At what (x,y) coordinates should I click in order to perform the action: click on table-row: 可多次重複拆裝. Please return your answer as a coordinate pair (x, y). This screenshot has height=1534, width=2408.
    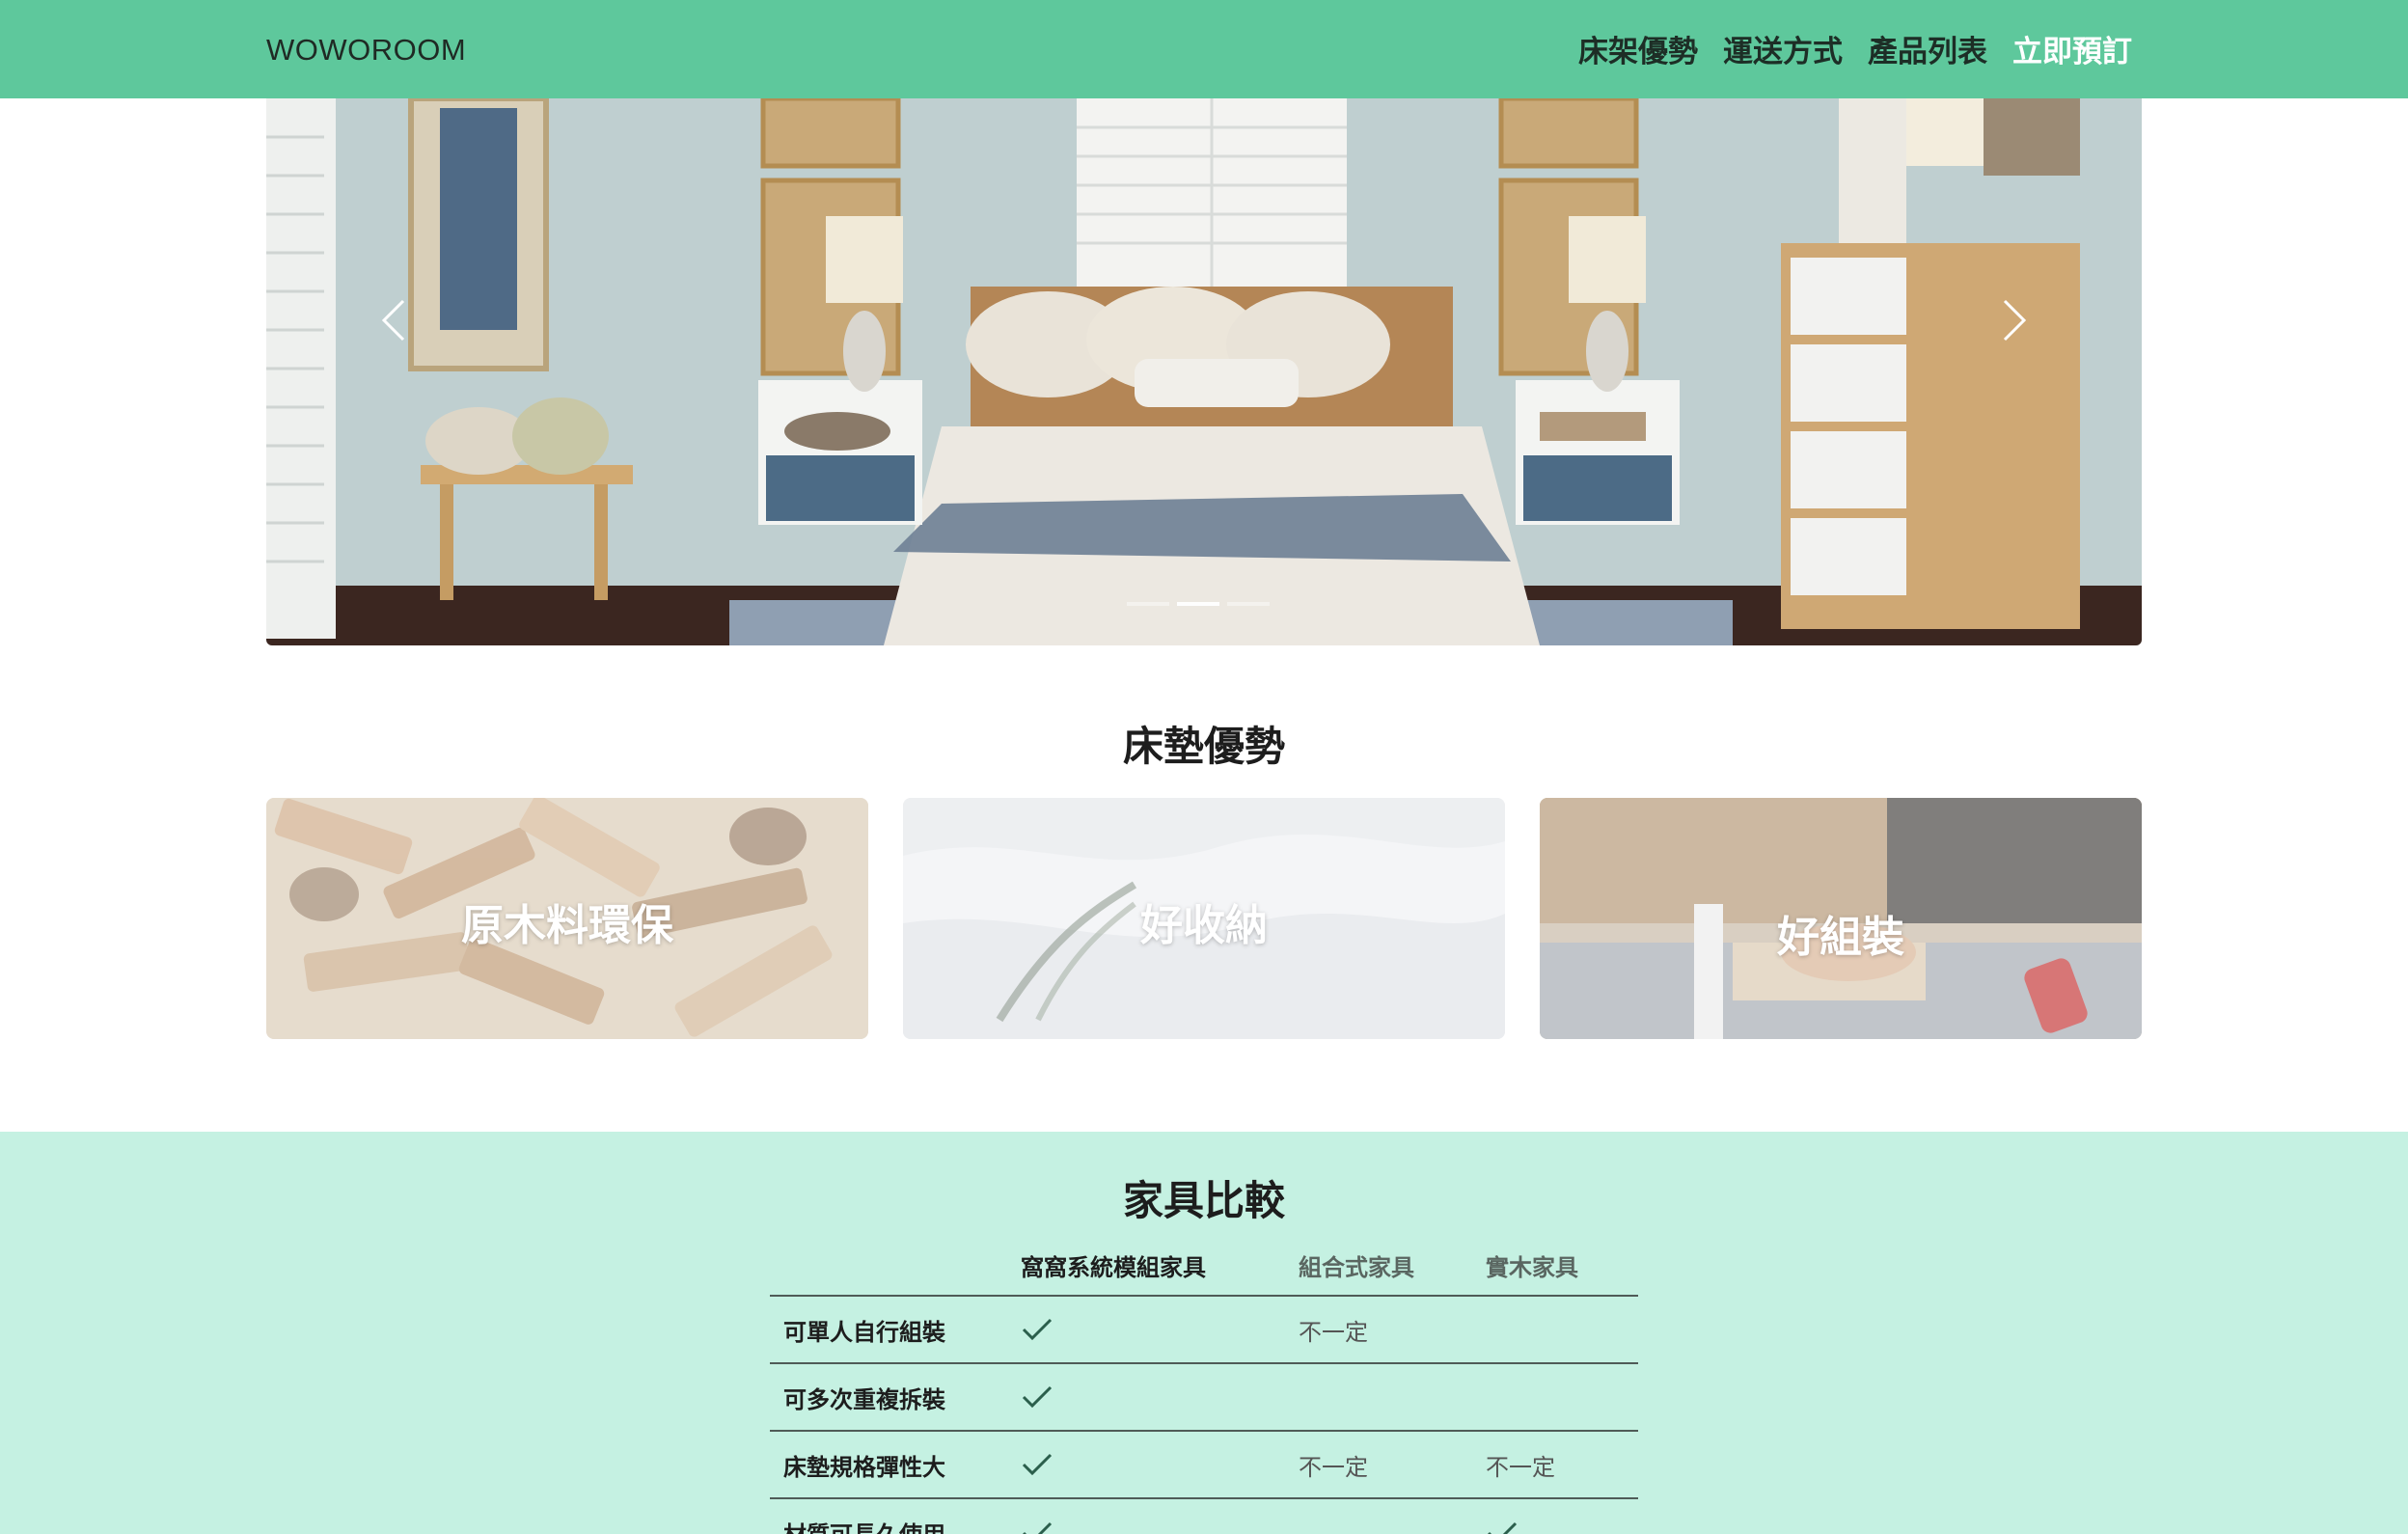
    Looking at the image, I should click on (1204, 1396).